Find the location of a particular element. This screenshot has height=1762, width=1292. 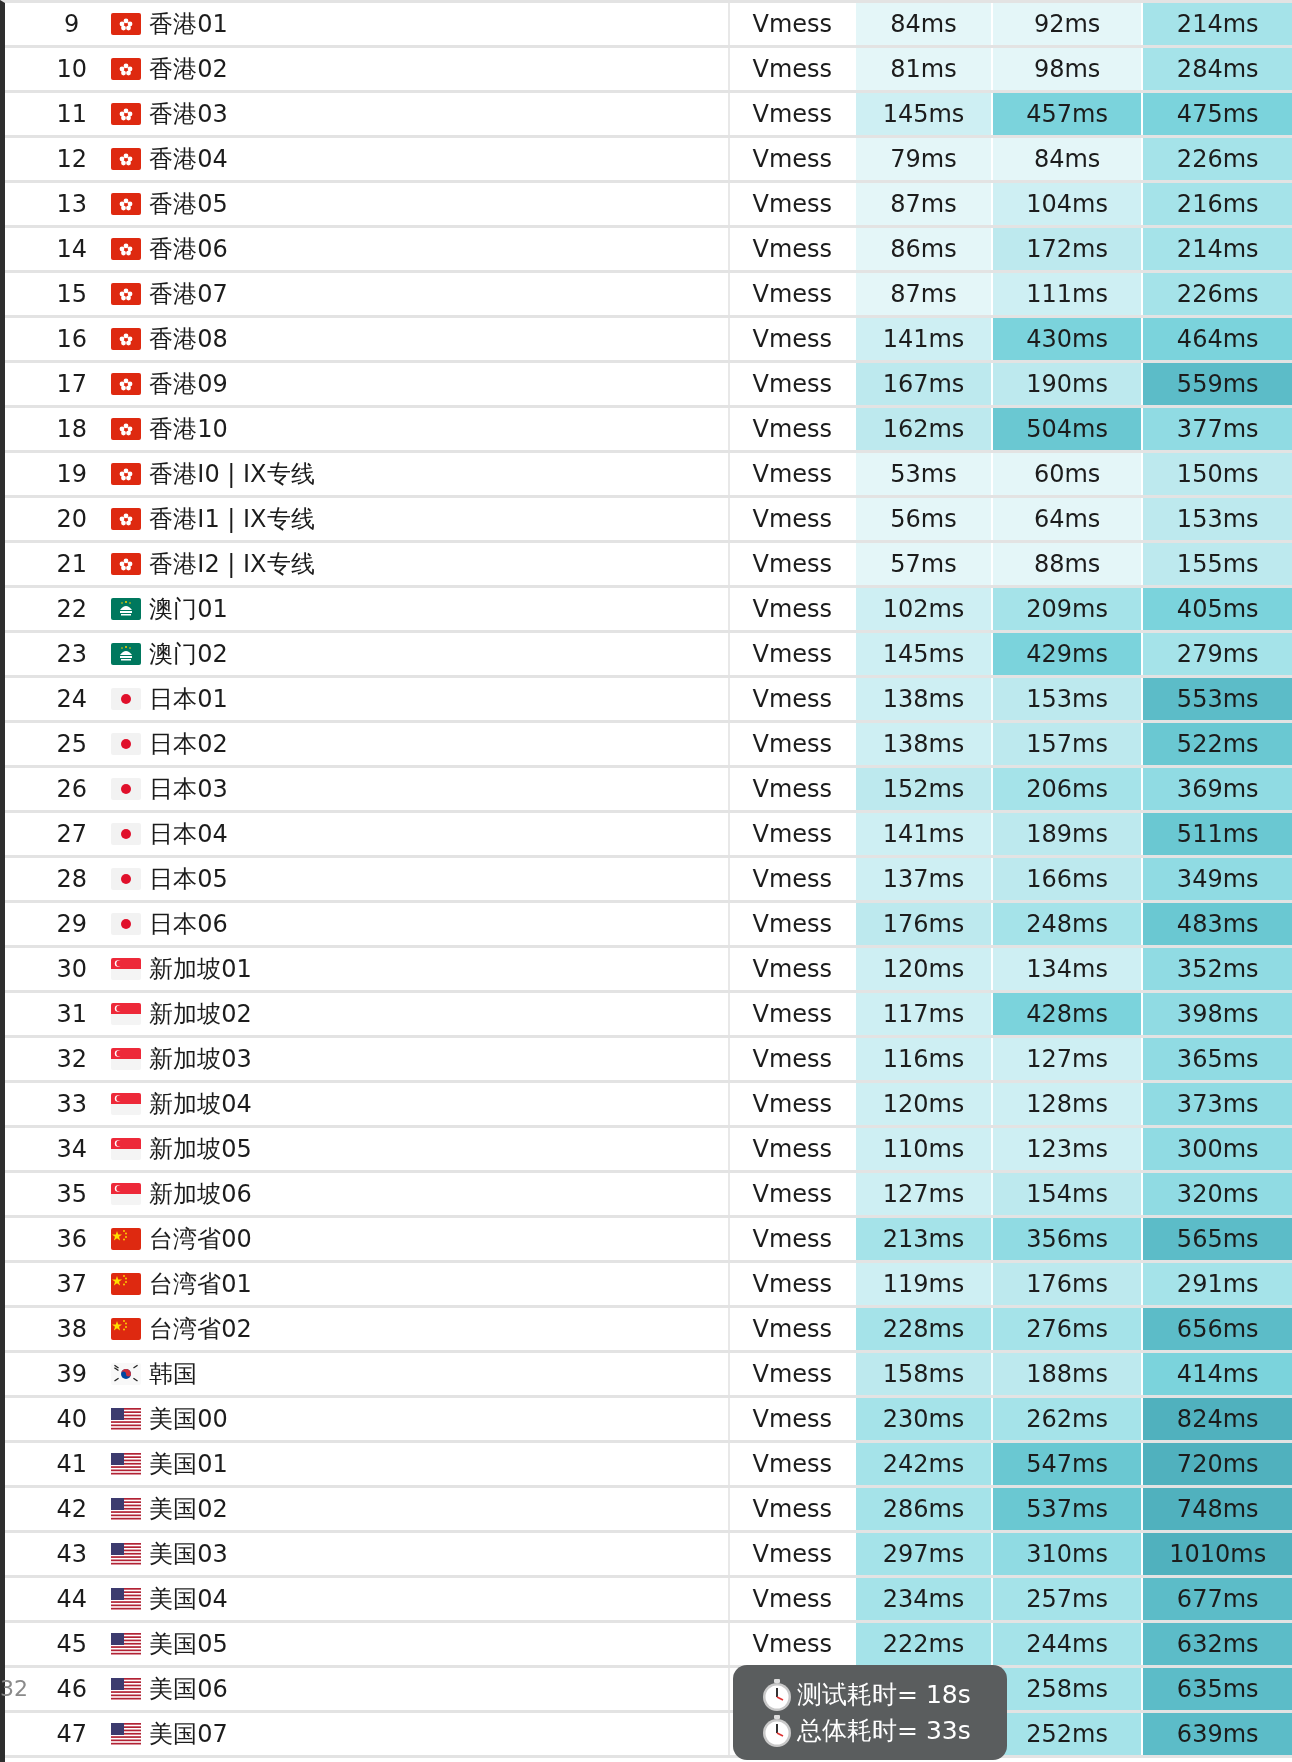

row-number: 32 is located at coordinates (71, 1059).